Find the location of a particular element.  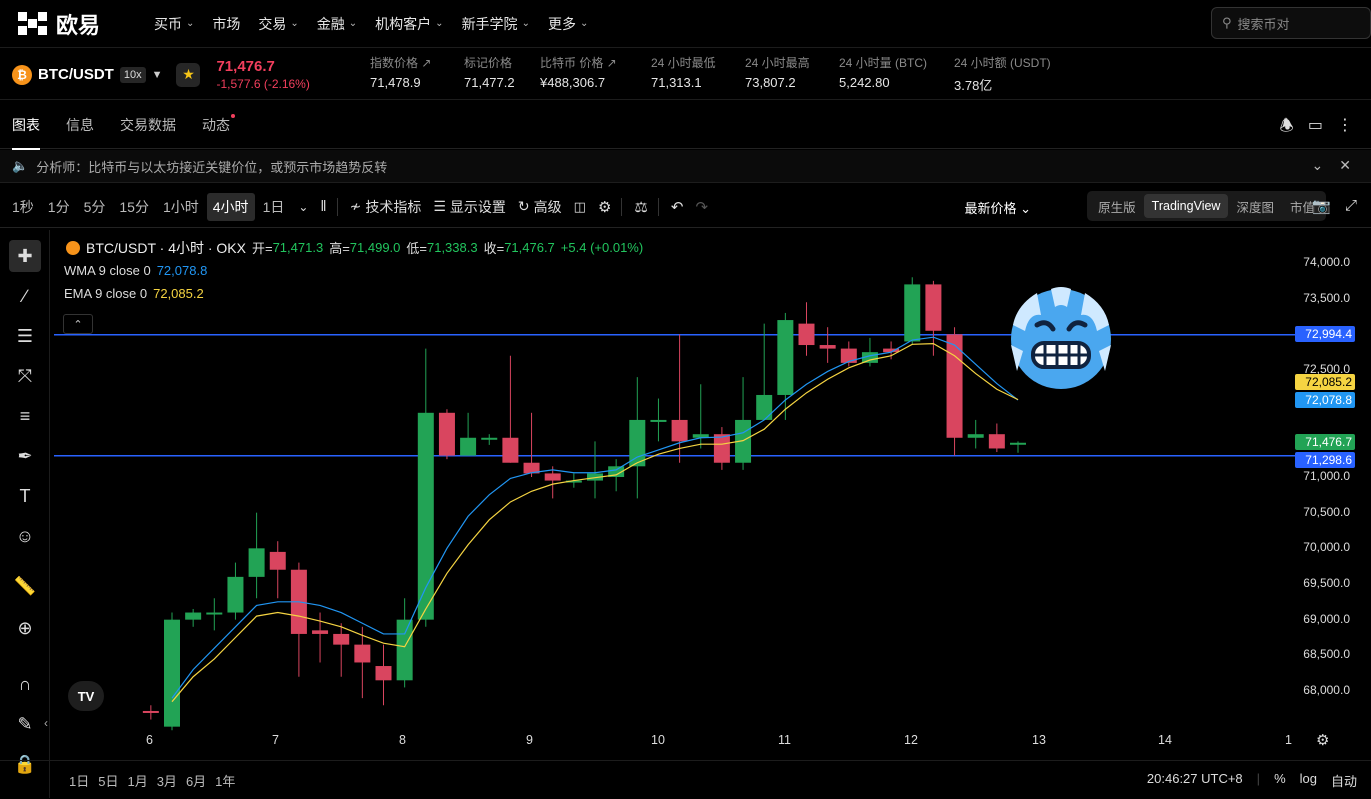

x-axis-tick: 9 is located at coordinates (529, 740).